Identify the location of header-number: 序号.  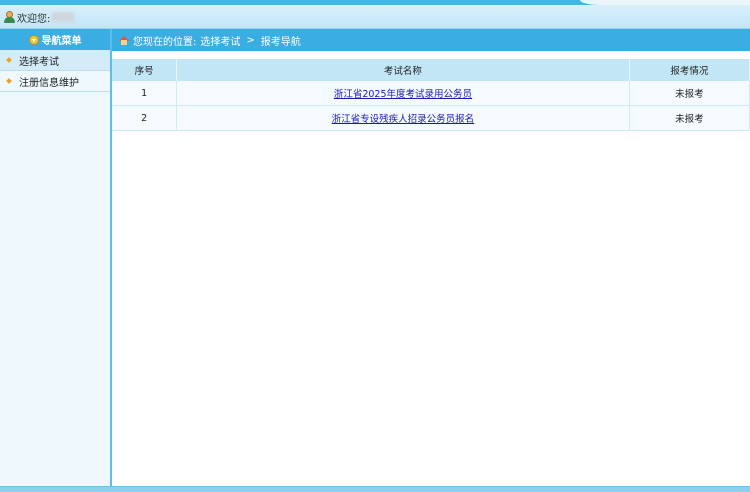
(145, 70).